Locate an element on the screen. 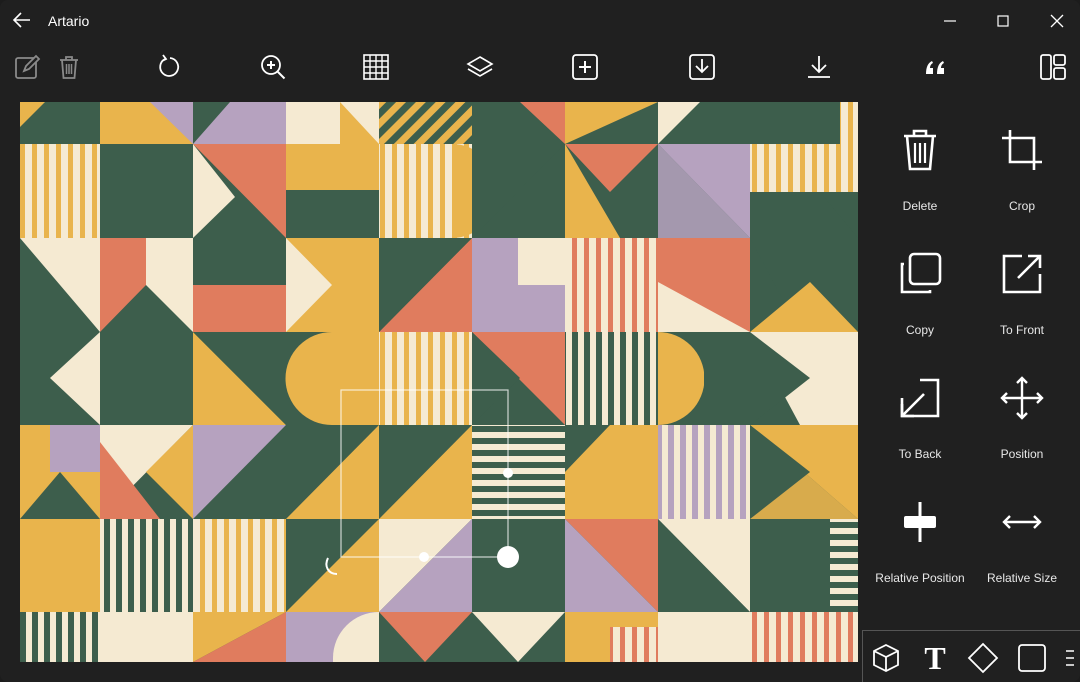 The width and height of the screenshot is (1080, 682). edit-button is located at coordinates (27, 67).